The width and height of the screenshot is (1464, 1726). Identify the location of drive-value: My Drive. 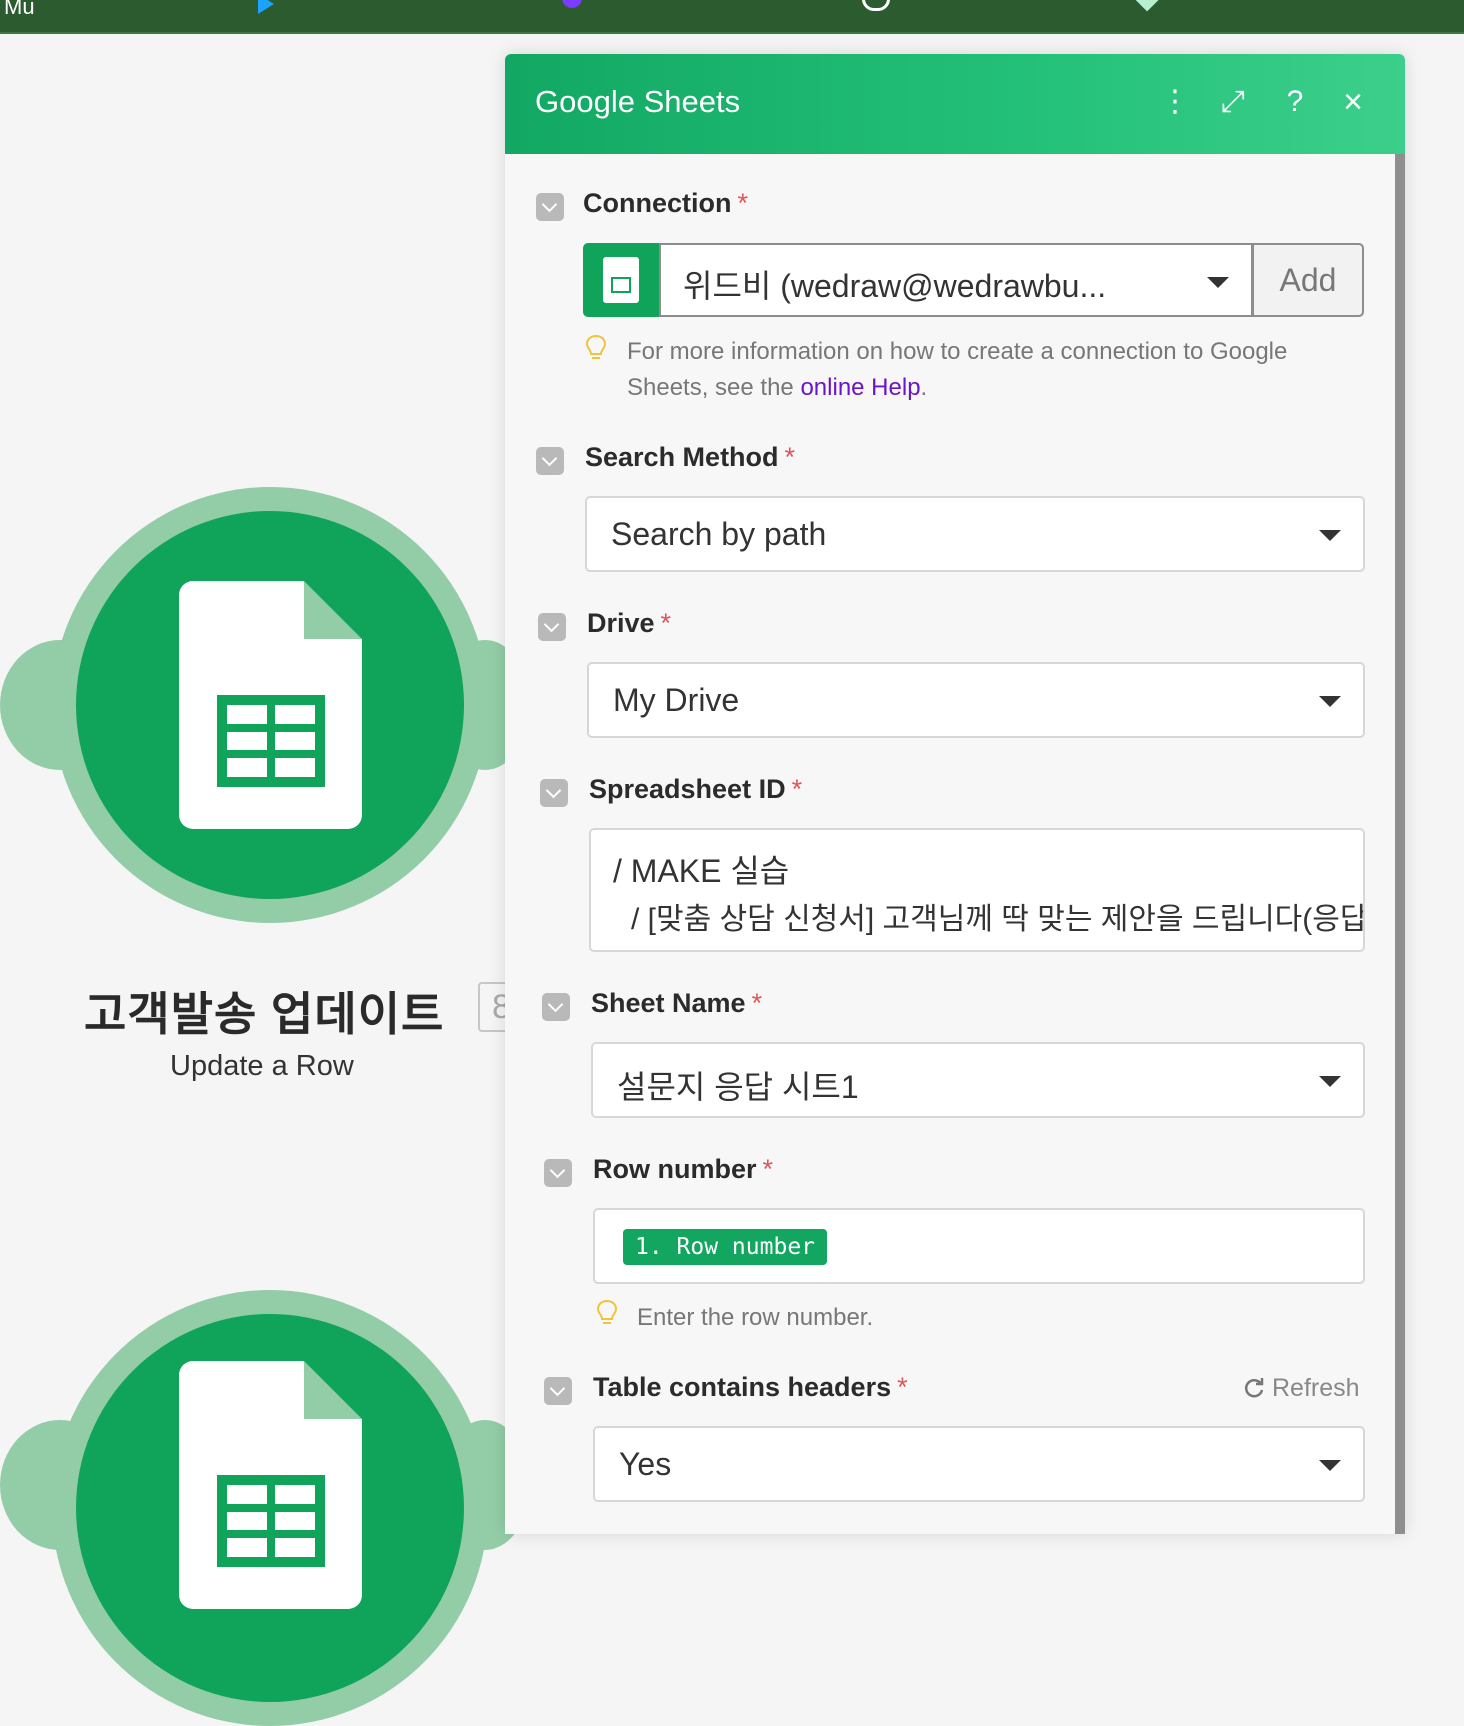
(676, 700).